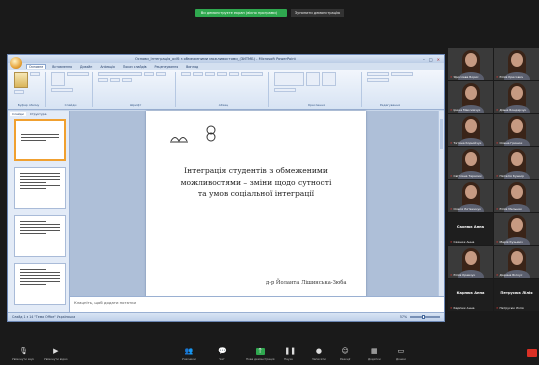 The width and height of the screenshot is (539, 365). What do you see at coordinates (44, 317) in the screenshot?
I see `status-text: Слайд 1 з 14 "Тема Office" Українська` at bounding box center [44, 317].